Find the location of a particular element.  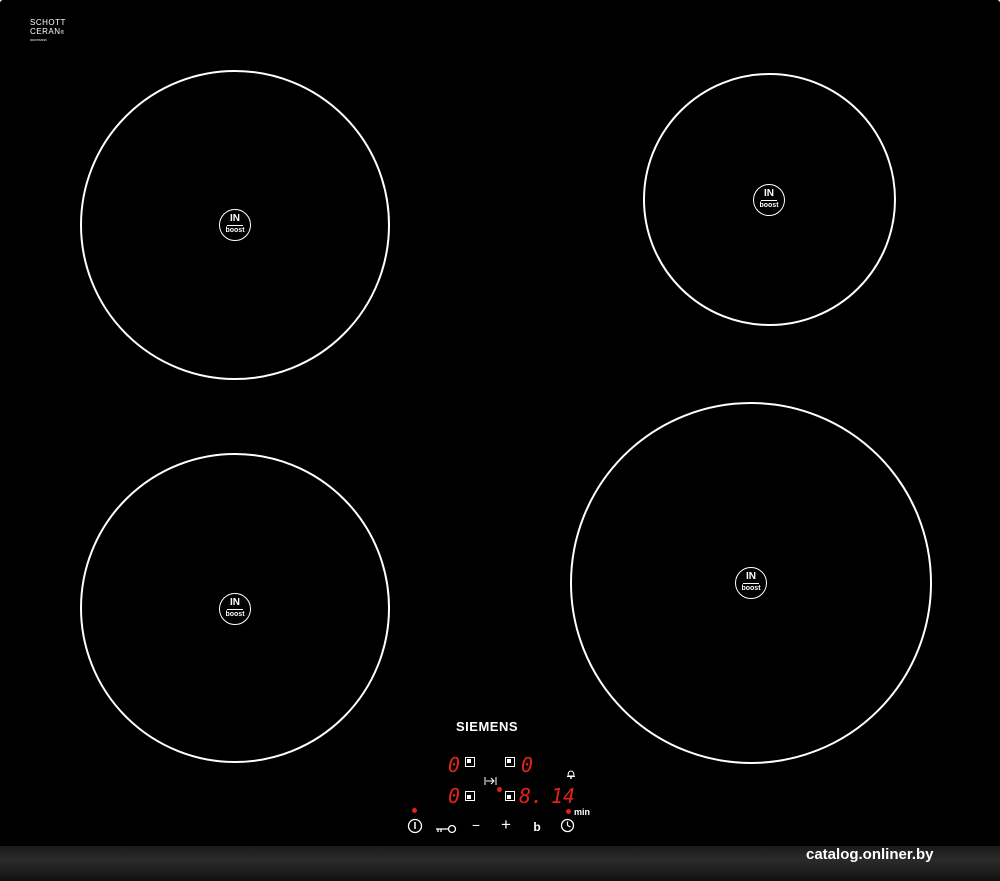

clock-icon is located at coordinates (567, 825).